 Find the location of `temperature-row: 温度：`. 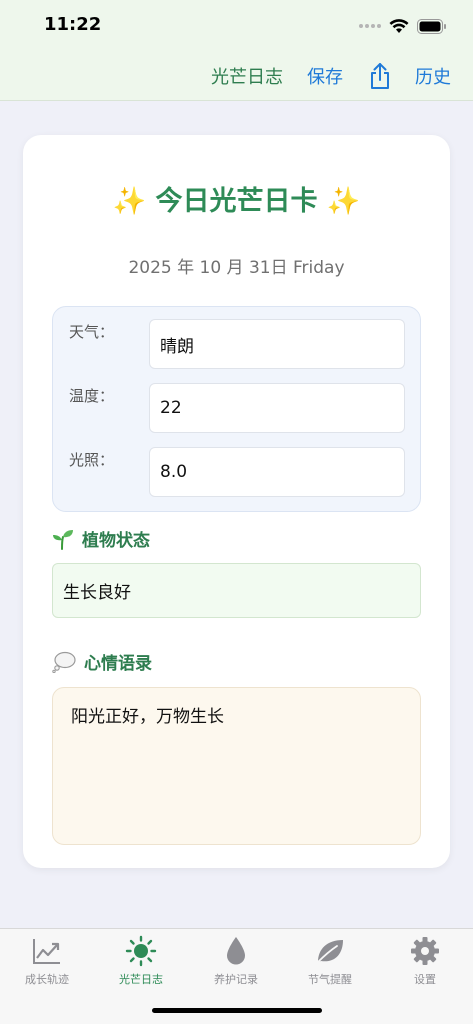

temperature-row: 温度： is located at coordinates (236, 408).